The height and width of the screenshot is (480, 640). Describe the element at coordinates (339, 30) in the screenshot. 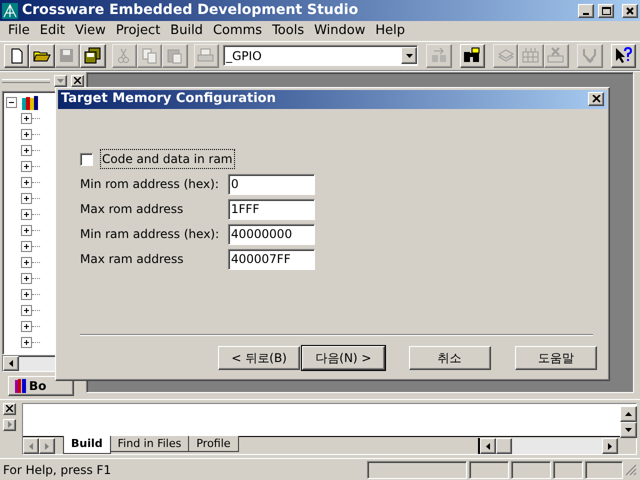

I see `menu-item: Window` at that location.